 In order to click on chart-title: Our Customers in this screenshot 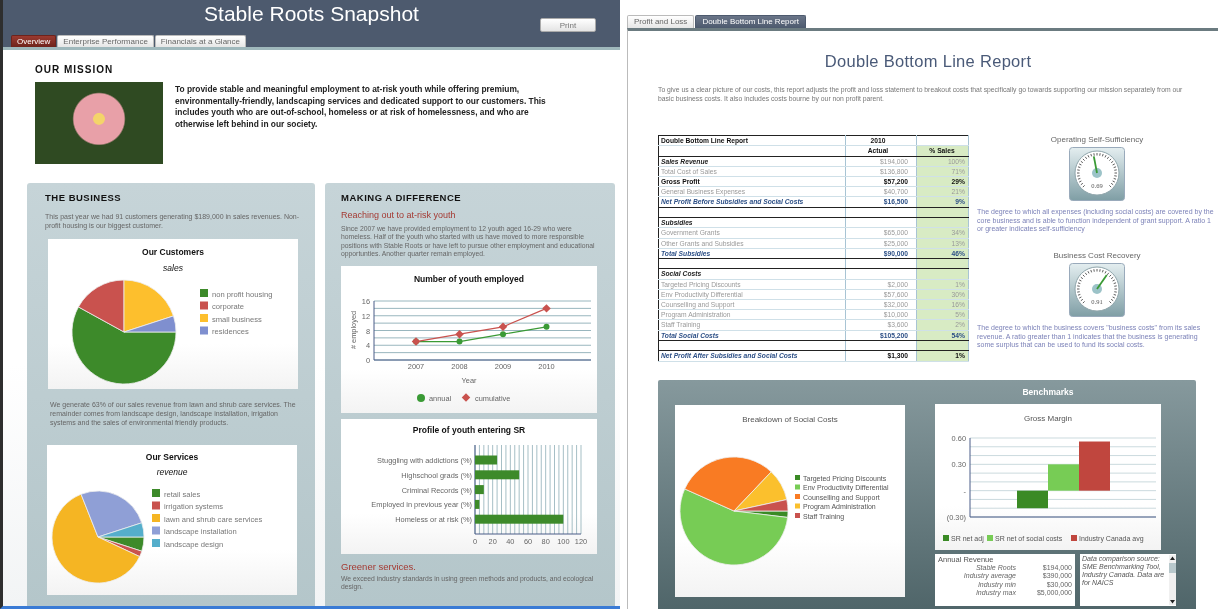, I will do `click(173, 252)`.